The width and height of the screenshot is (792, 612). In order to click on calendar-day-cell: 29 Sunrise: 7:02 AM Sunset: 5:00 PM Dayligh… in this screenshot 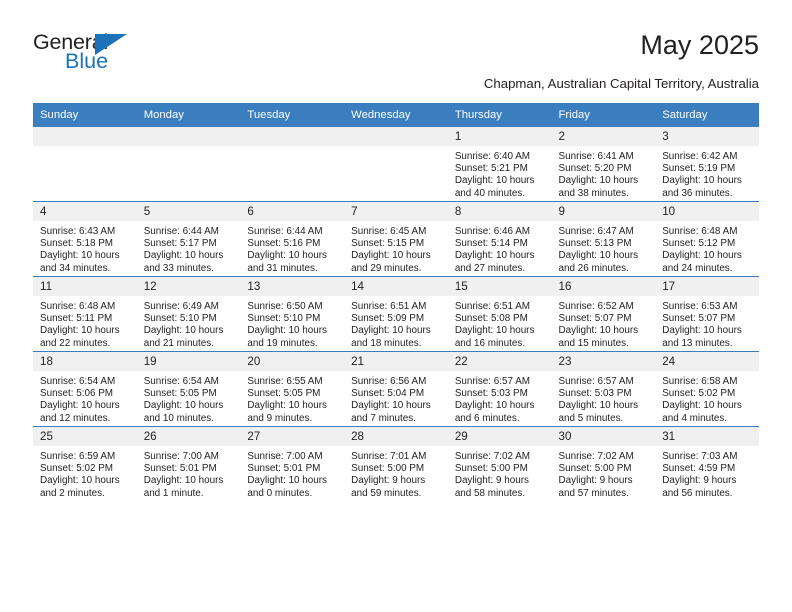, I will do `click(499, 463)`.